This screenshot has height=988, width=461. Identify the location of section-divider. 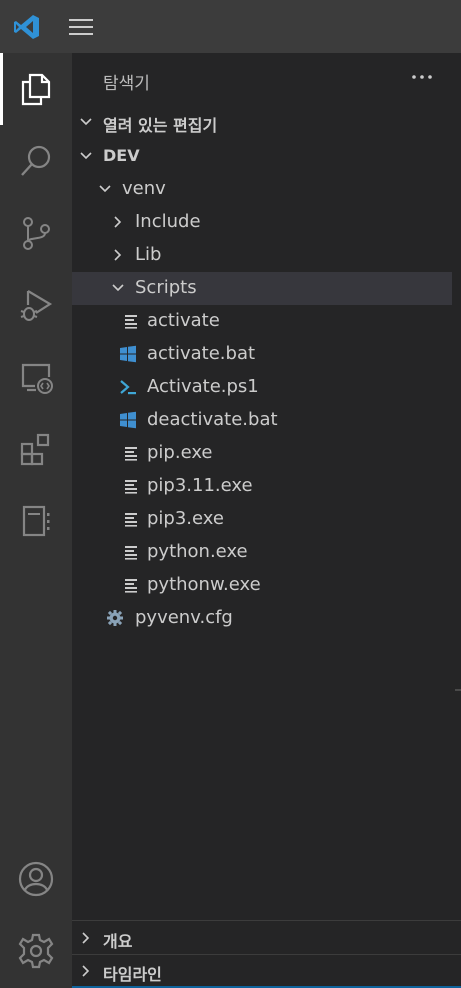
(266, 920).